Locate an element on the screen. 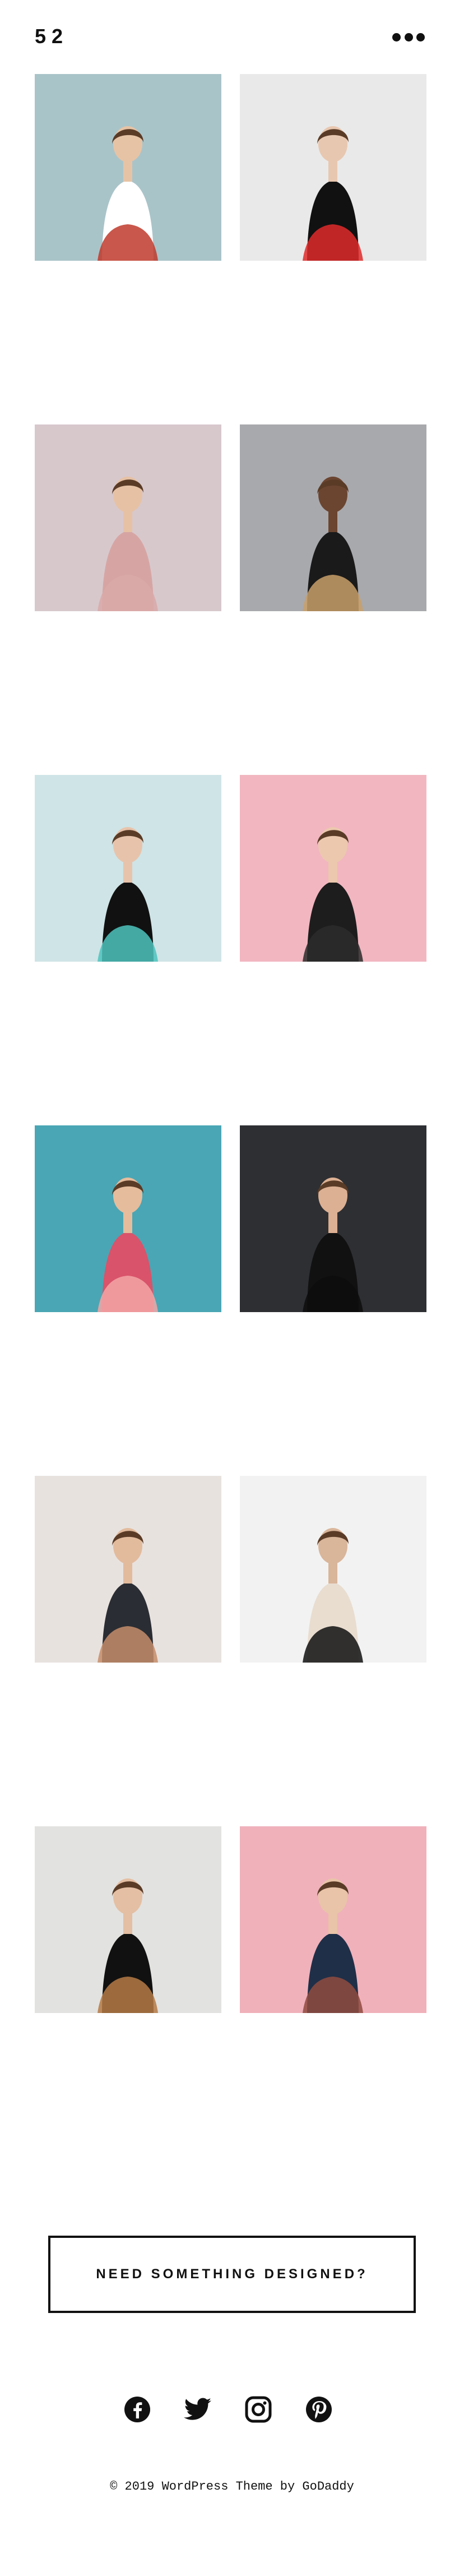 This screenshot has height=2576, width=464. need-something-designed-button: NEED SOMETHING DESIGNED? is located at coordinates (232, 2274).